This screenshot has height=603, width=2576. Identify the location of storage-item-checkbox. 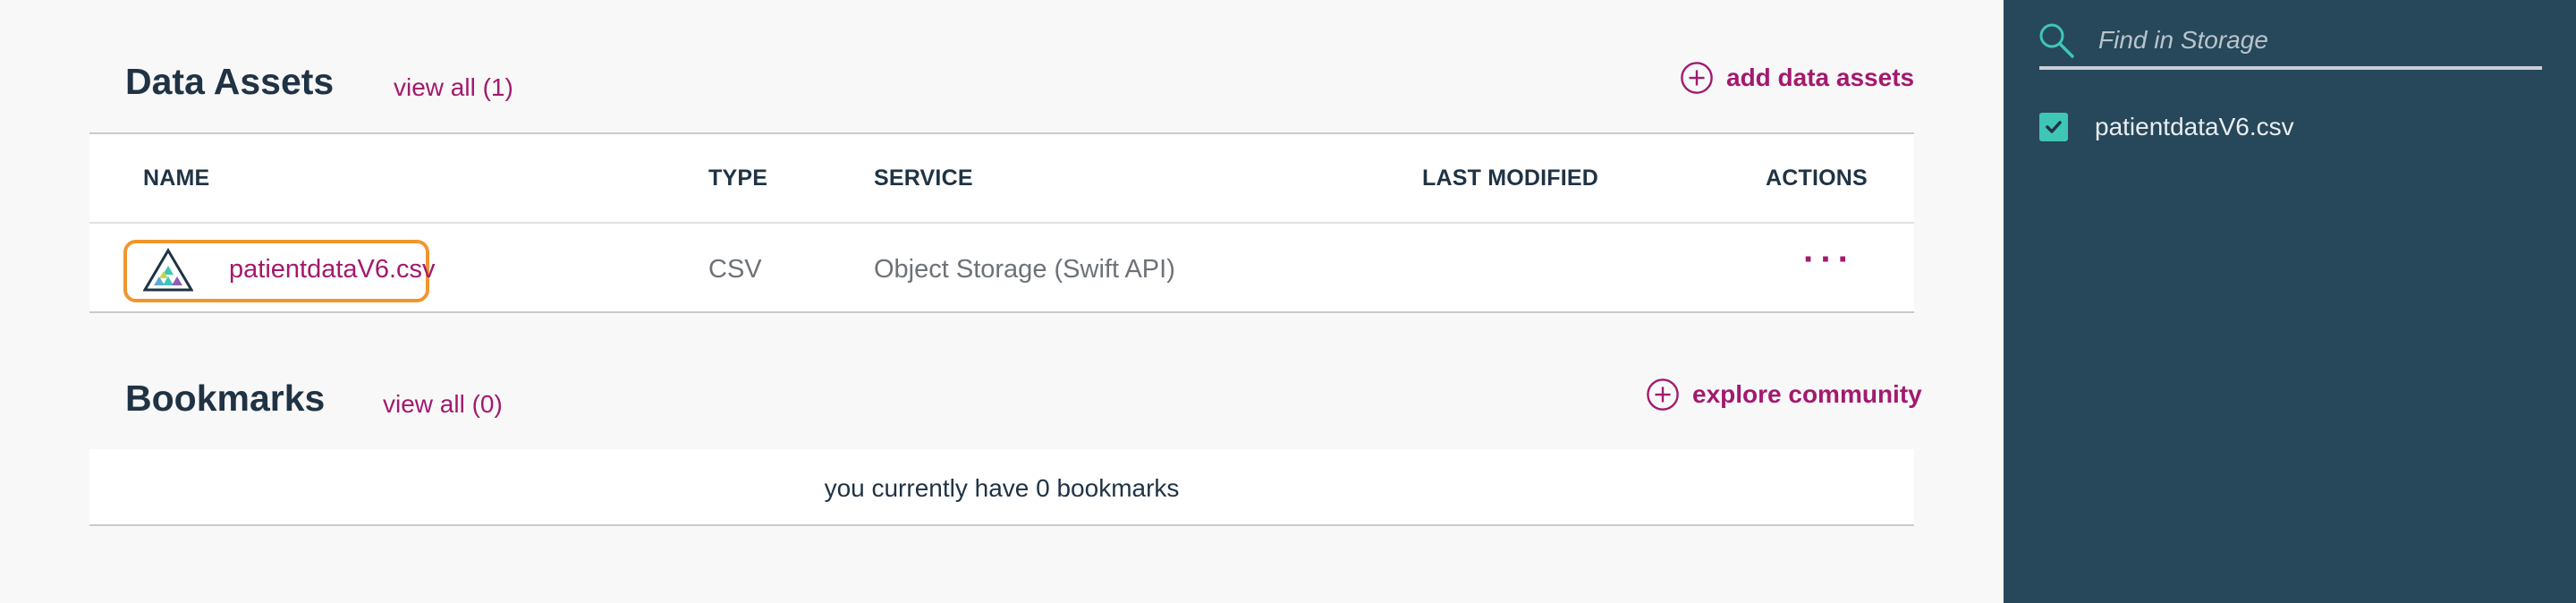
(2053, 127).